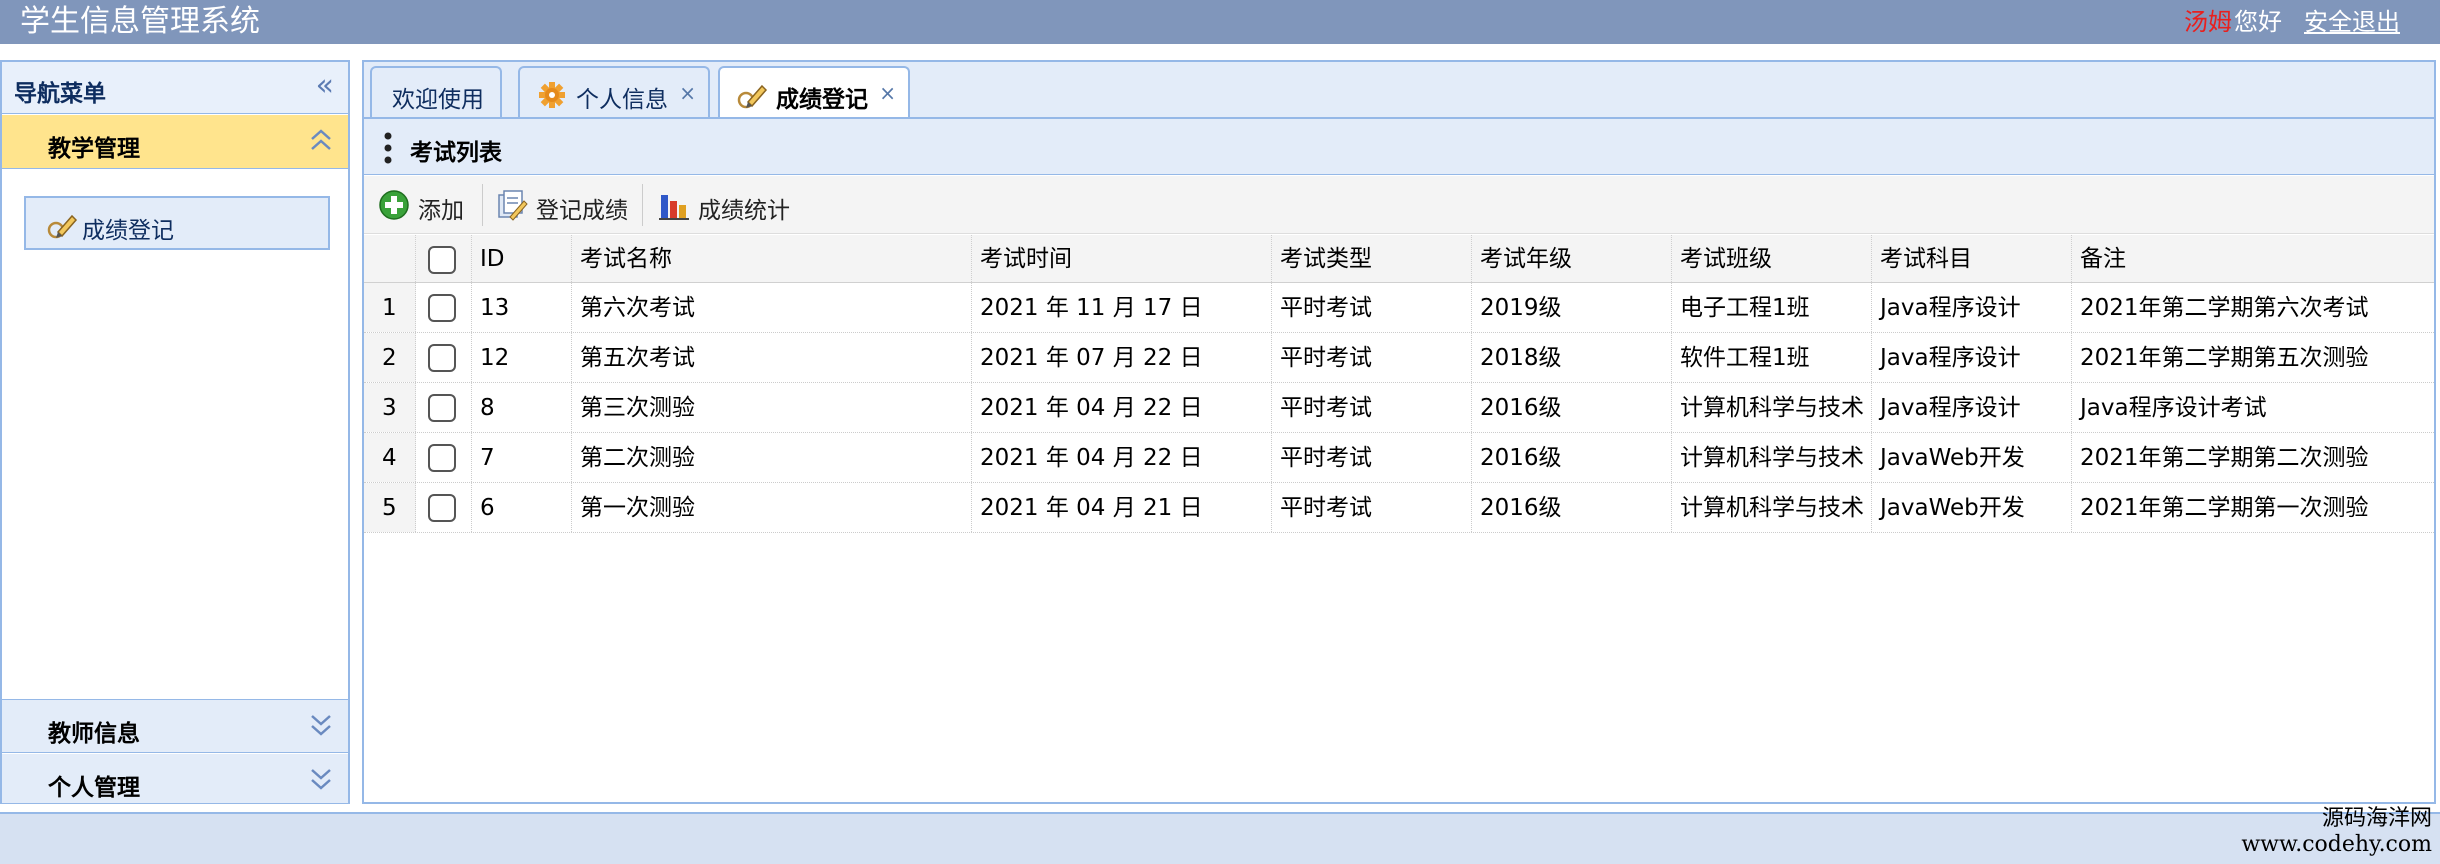  I want to click on row-number: 4, so click(390, 457).